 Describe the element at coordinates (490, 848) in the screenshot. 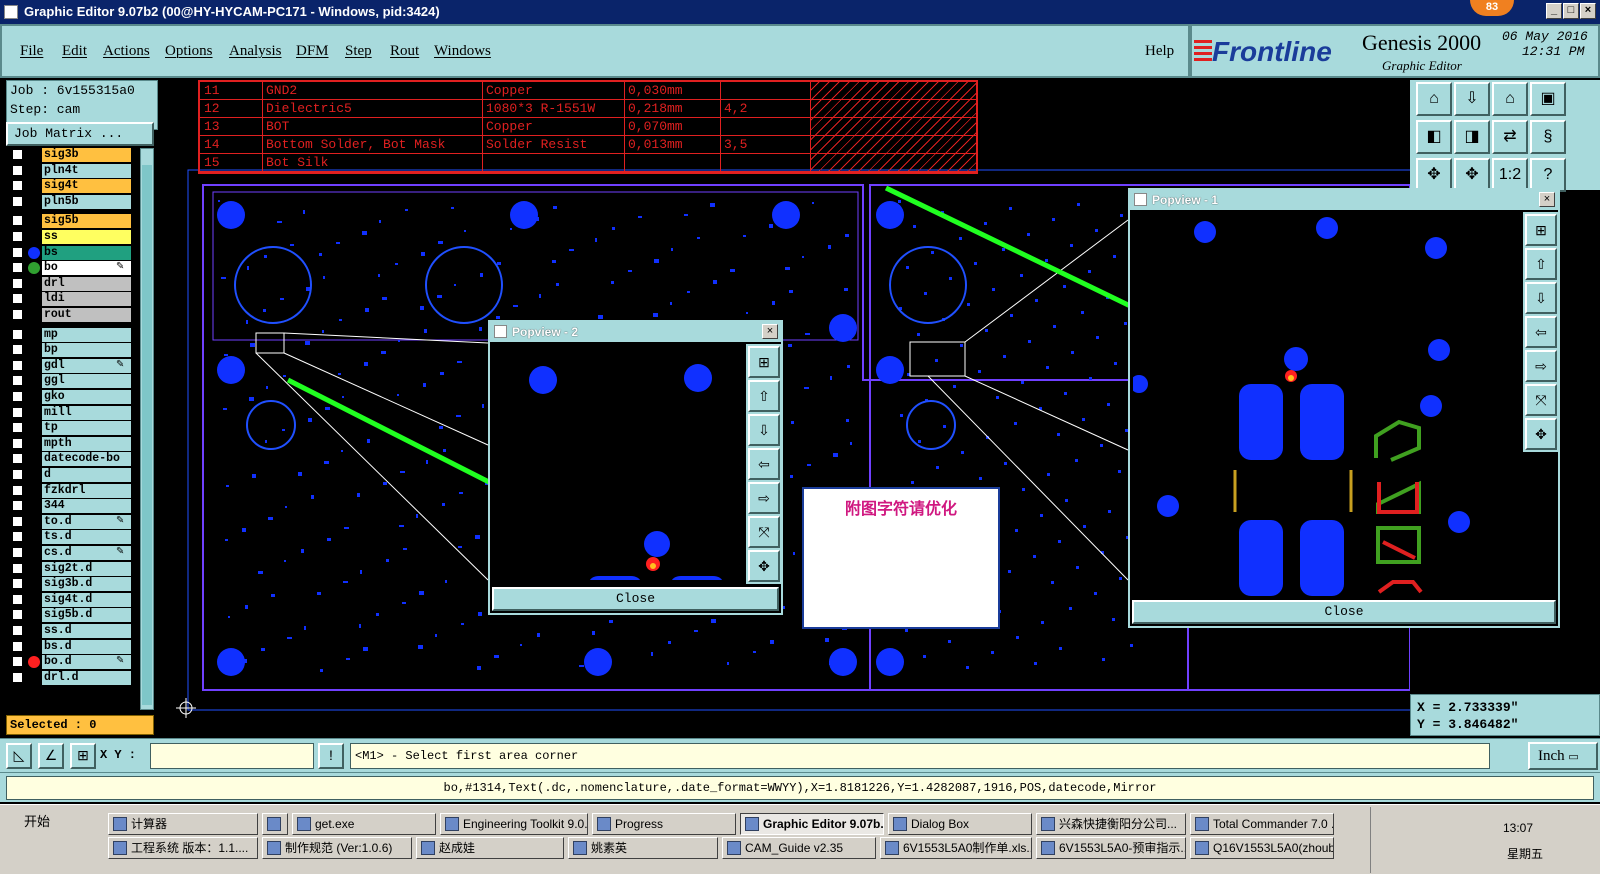

I see `taskbar-button: 赵成娃` at that location.